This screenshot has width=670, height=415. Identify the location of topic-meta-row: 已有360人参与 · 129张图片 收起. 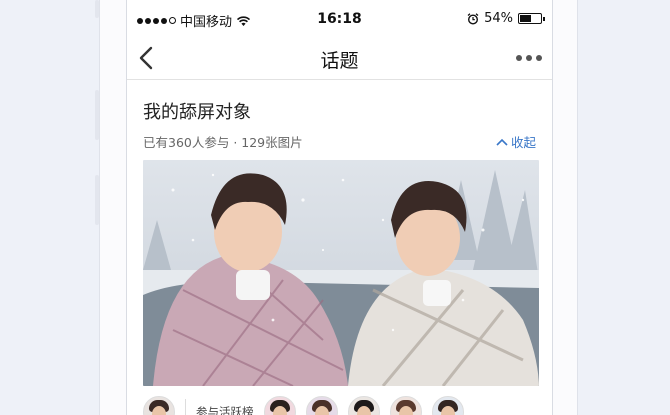
(339, 141).